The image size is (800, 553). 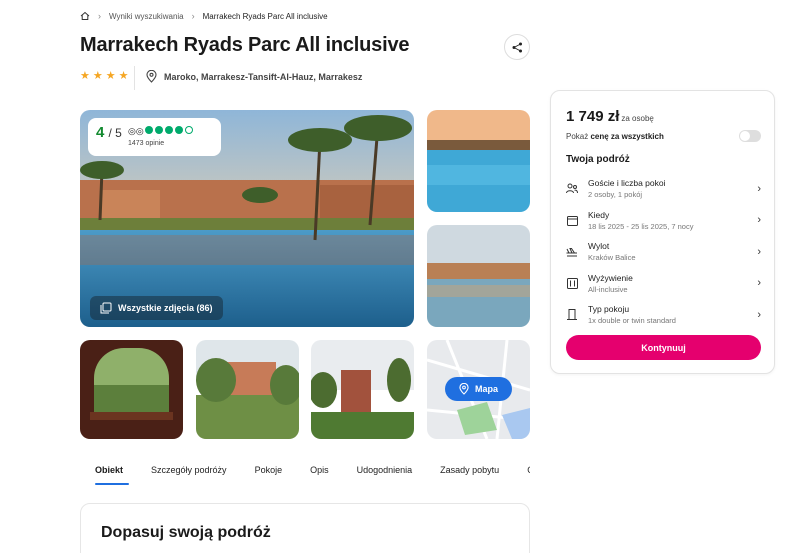 What do you see at coordinates (572, 252) in the screenshot?
I see `plane-icon` at bounding box center [572, 252].